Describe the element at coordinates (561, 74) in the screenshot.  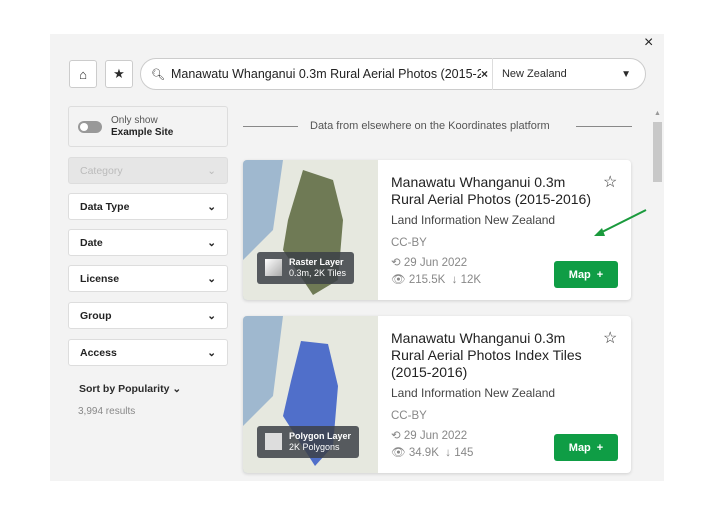
I see `region-select: New Zealand` at that location.